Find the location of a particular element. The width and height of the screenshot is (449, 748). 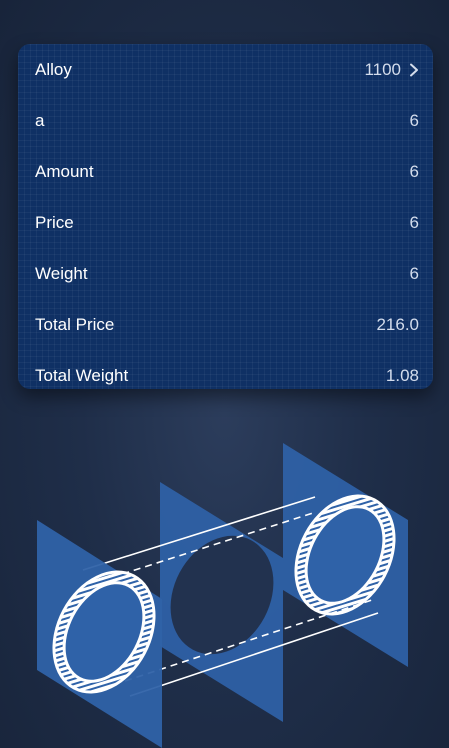

amount-row: Amount 6 is located at coordinates (225, 171).